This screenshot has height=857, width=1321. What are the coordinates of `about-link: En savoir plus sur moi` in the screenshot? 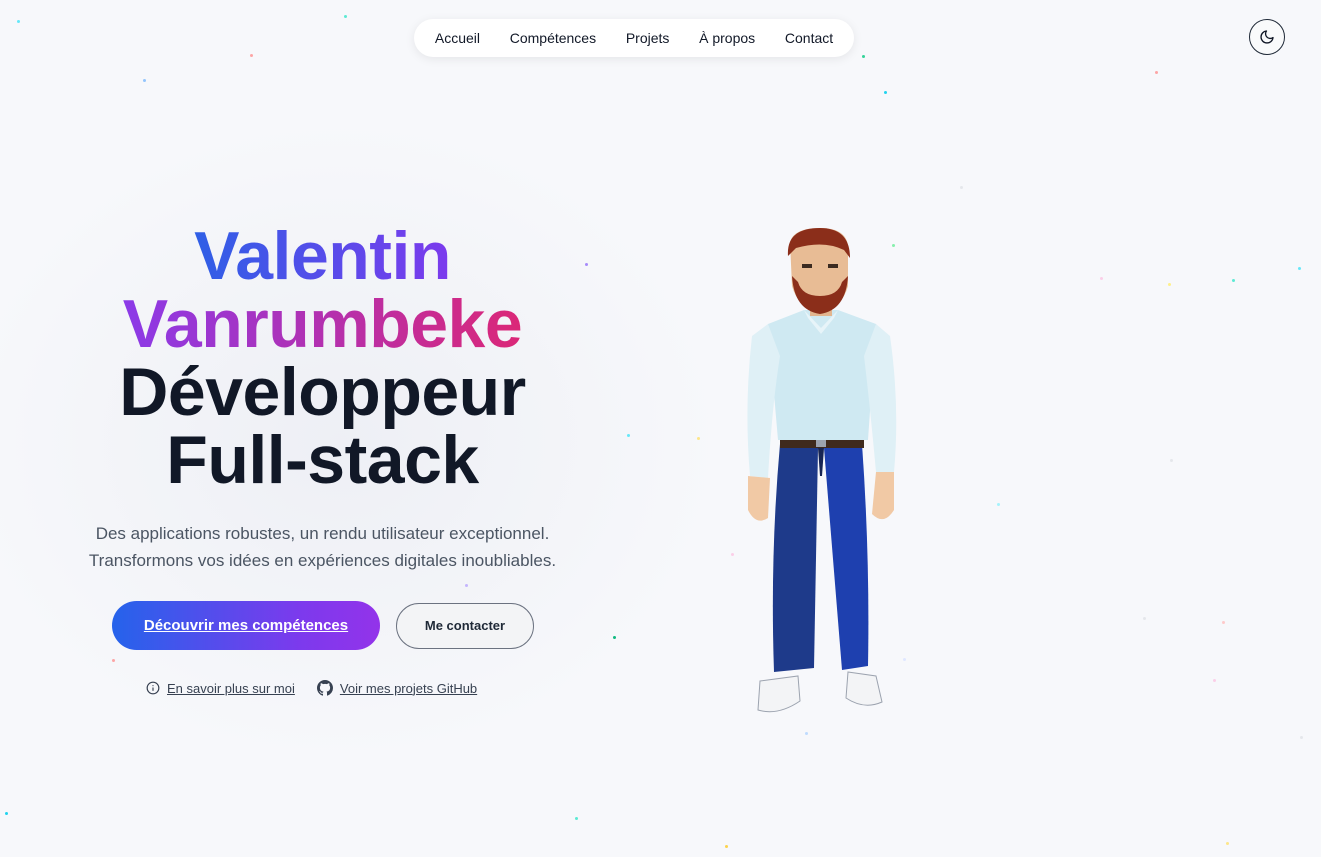 It's located at (220, 688).